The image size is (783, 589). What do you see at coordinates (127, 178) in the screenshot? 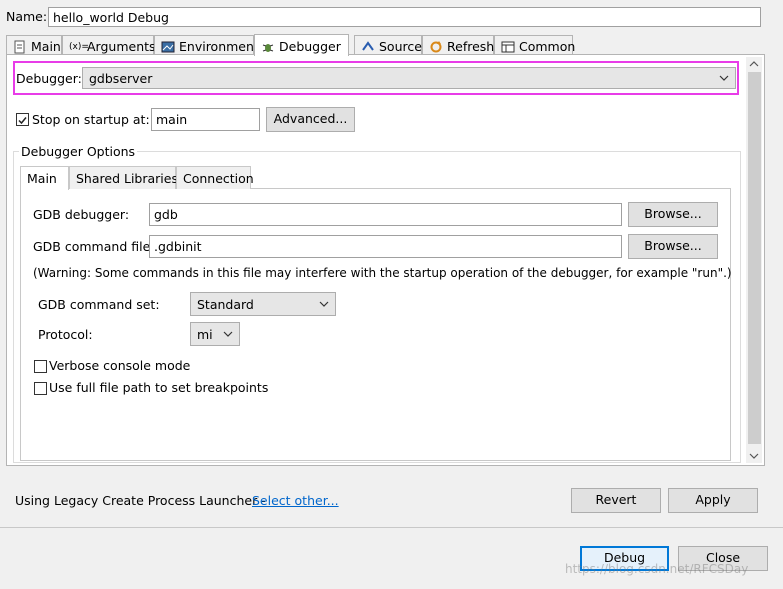
I see `subtab-label: Shared Libraries` at bounding box center [127, 178].